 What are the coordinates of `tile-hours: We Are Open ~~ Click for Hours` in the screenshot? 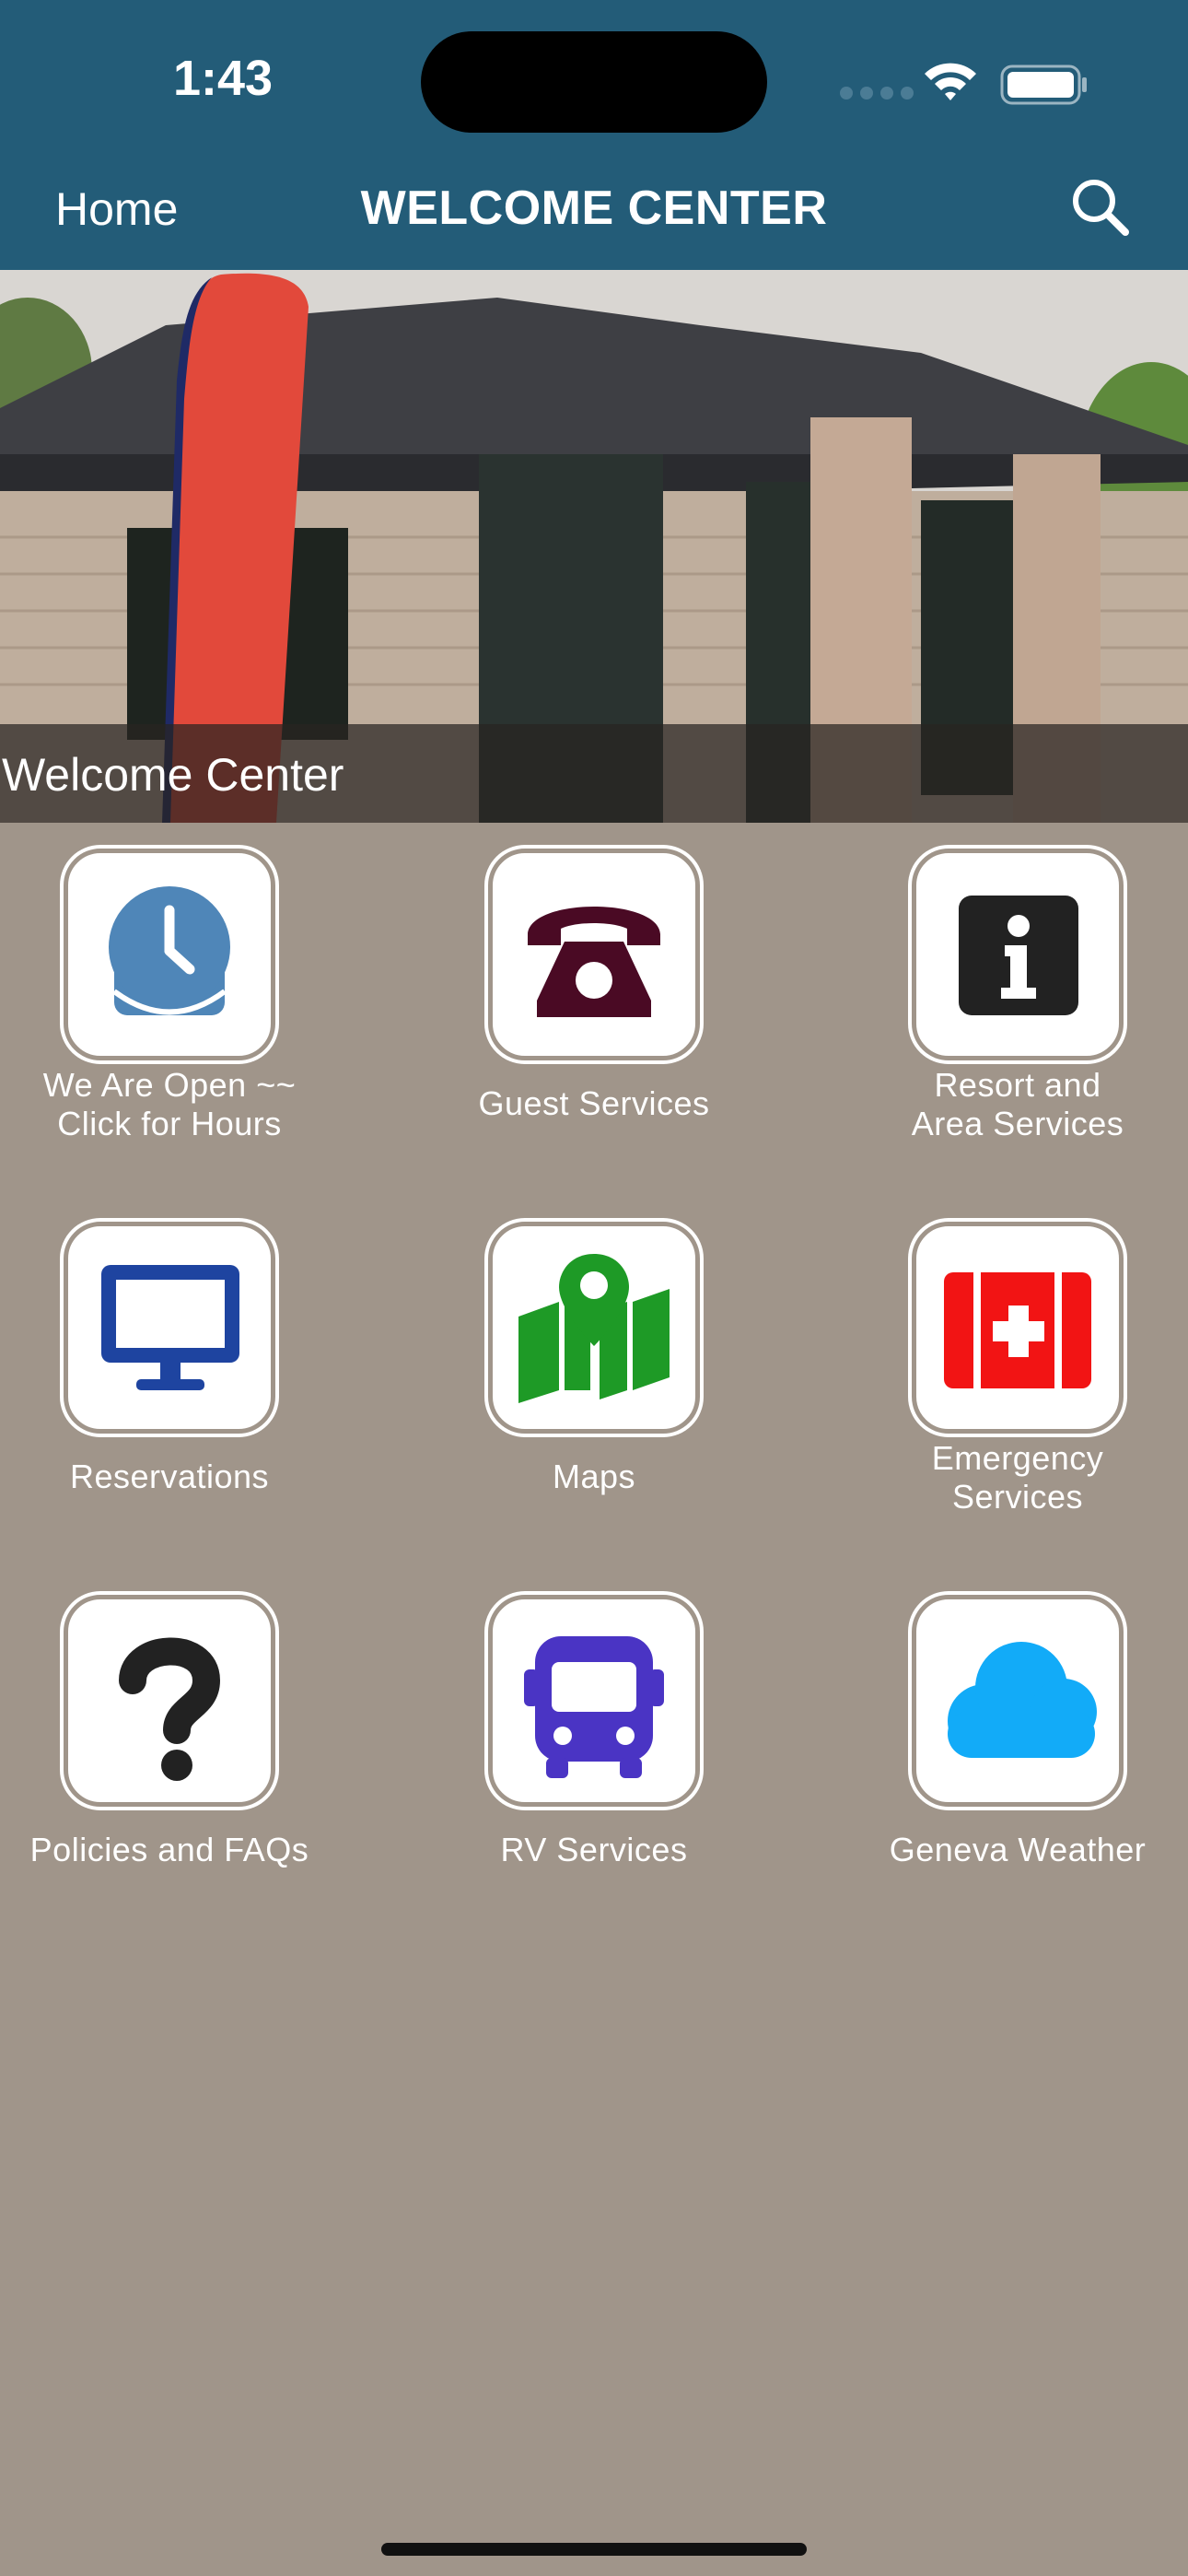 It's located at (190, 996).